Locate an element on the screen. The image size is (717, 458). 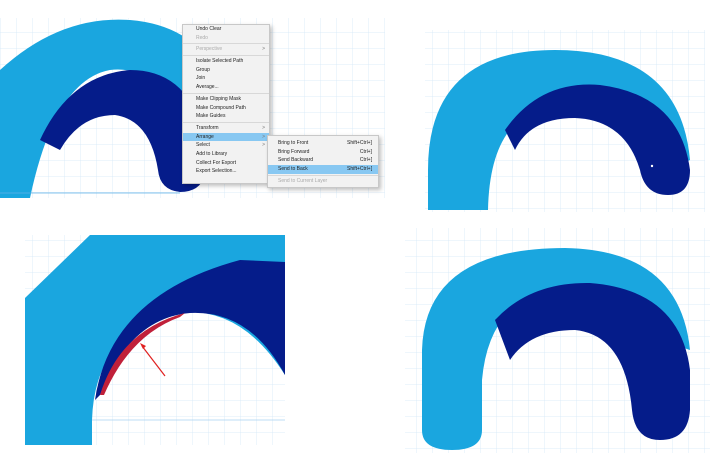
menu-item-label: Bring Forward is located at coordinates (294, 151).